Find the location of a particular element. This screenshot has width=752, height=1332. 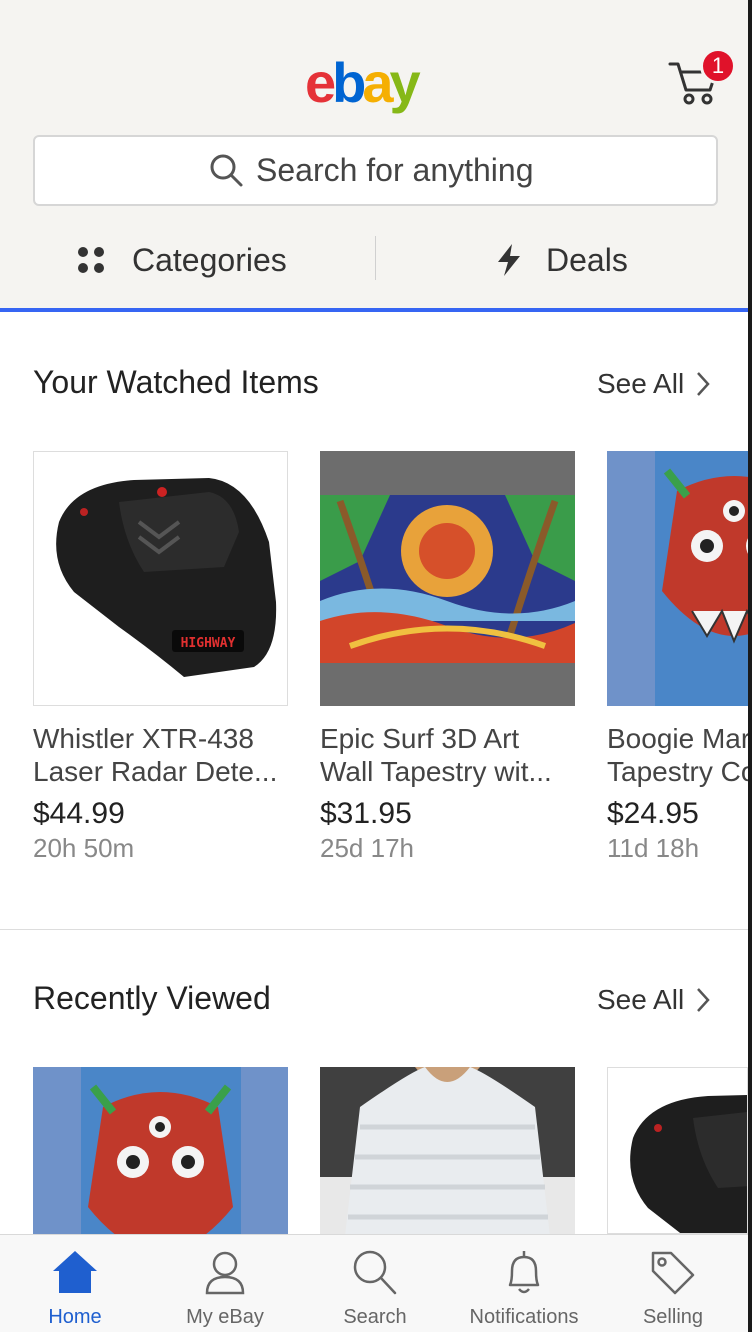

categories-label: Categories is located at coordinates (209, 260).